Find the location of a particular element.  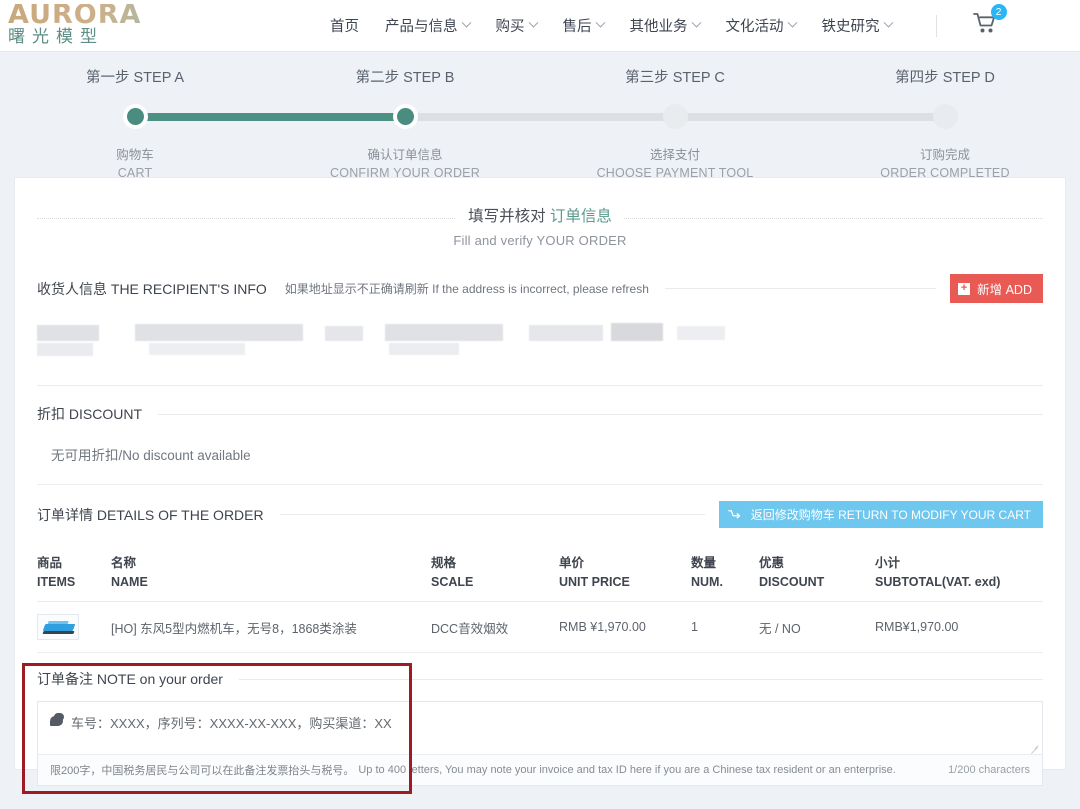

step-dot-c is located at coordinates (675, 116).